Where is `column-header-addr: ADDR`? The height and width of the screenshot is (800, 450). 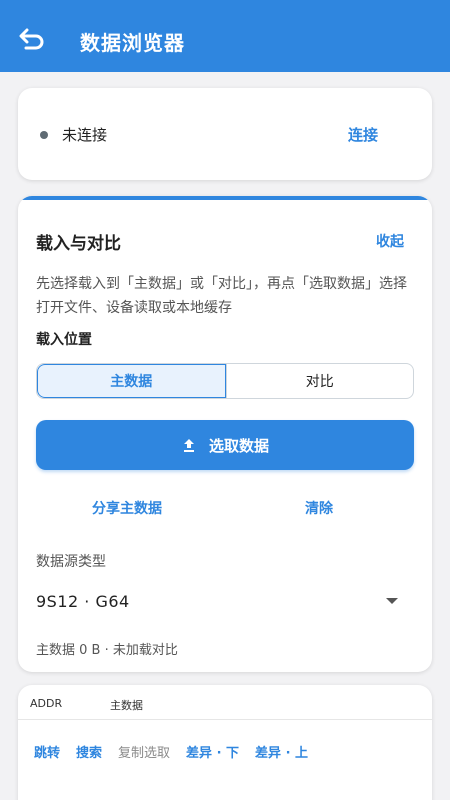
column-header-addr: ADDR is located at coordinates (46, 703).